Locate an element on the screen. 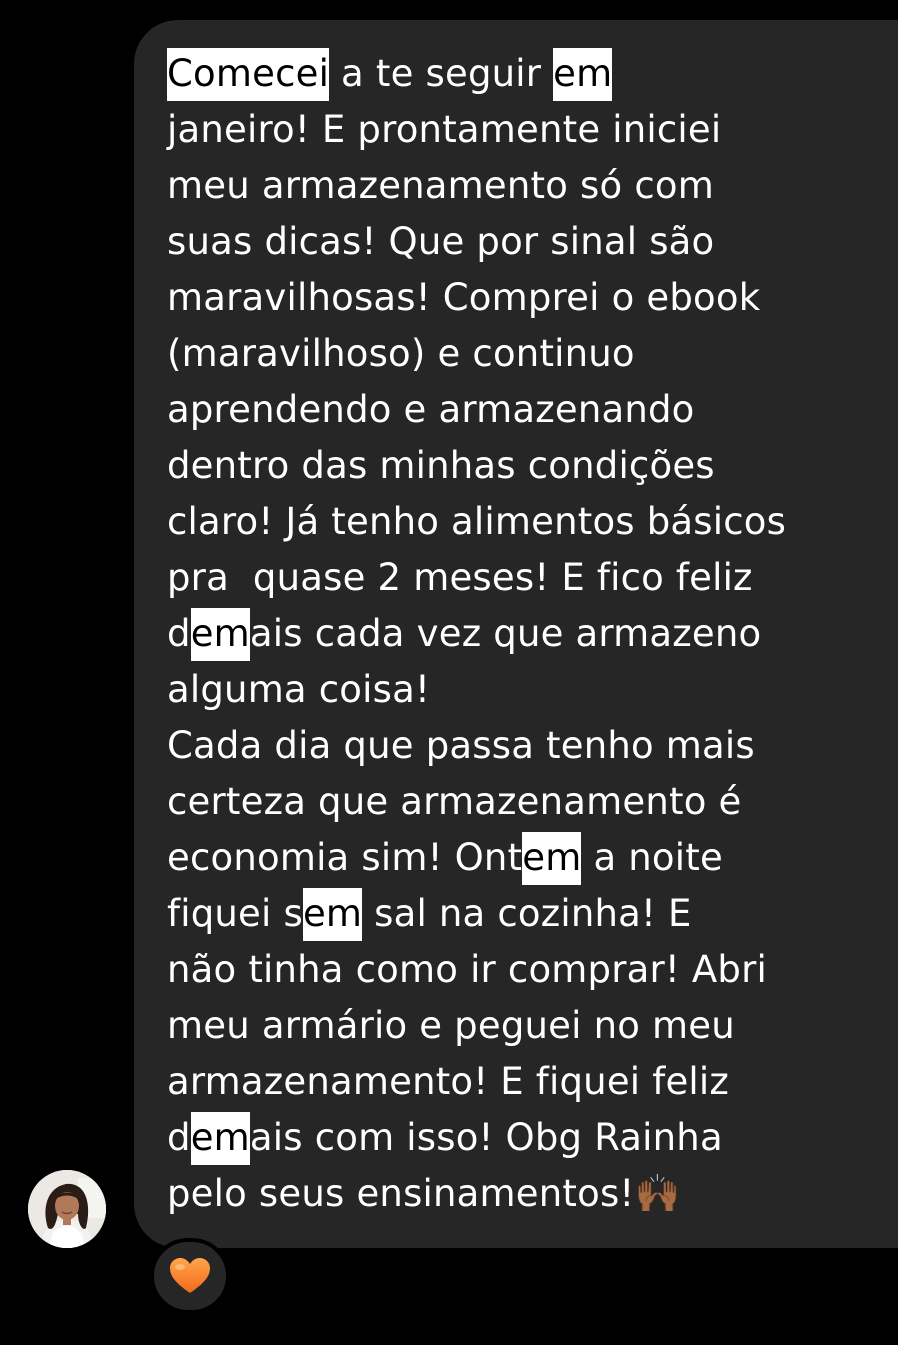 This screenshot has width=898, height=1345. text-segment: sal na cozinha! E is located at coordinates (527, 913).